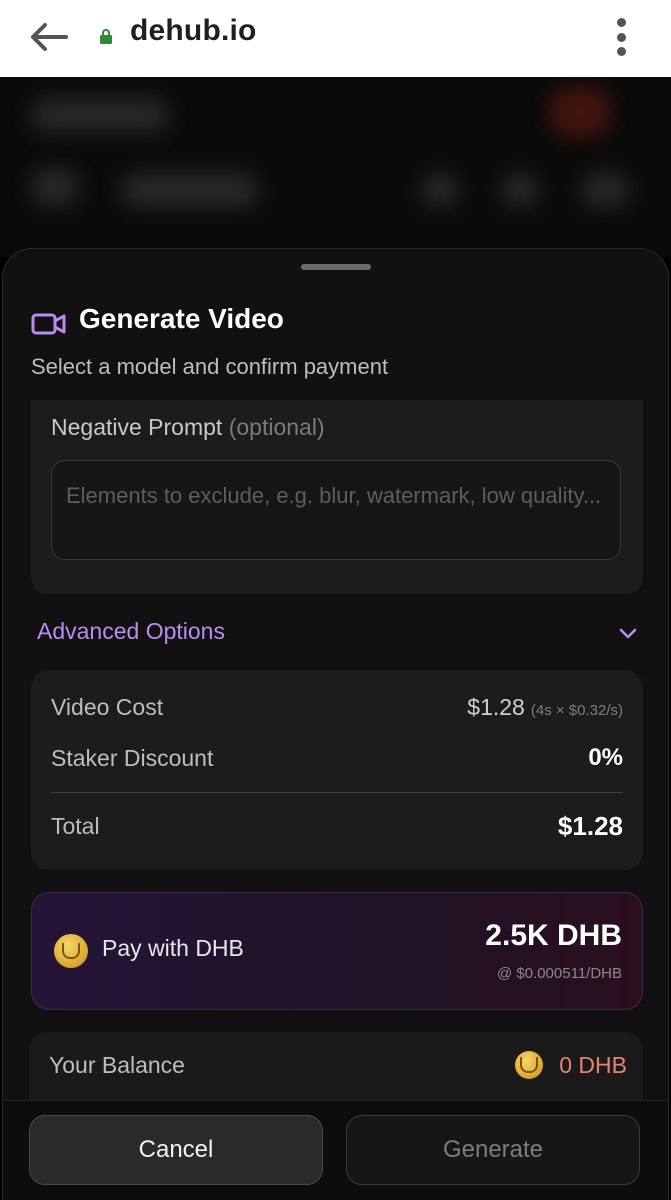 This screenshot has width=671, height=1200. I want to click on video-cost-label: Video Cost, so click(107, 707).